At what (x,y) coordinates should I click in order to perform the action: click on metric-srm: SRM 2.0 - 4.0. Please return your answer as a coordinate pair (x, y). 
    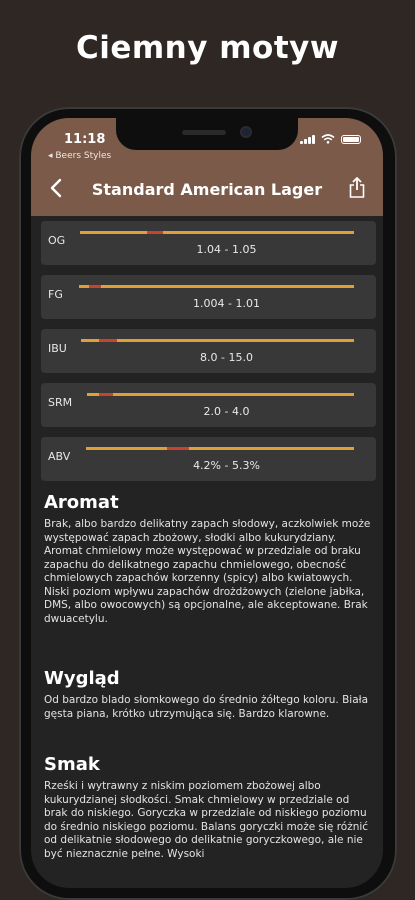
    Looking at the image, I should click on (208, 405).